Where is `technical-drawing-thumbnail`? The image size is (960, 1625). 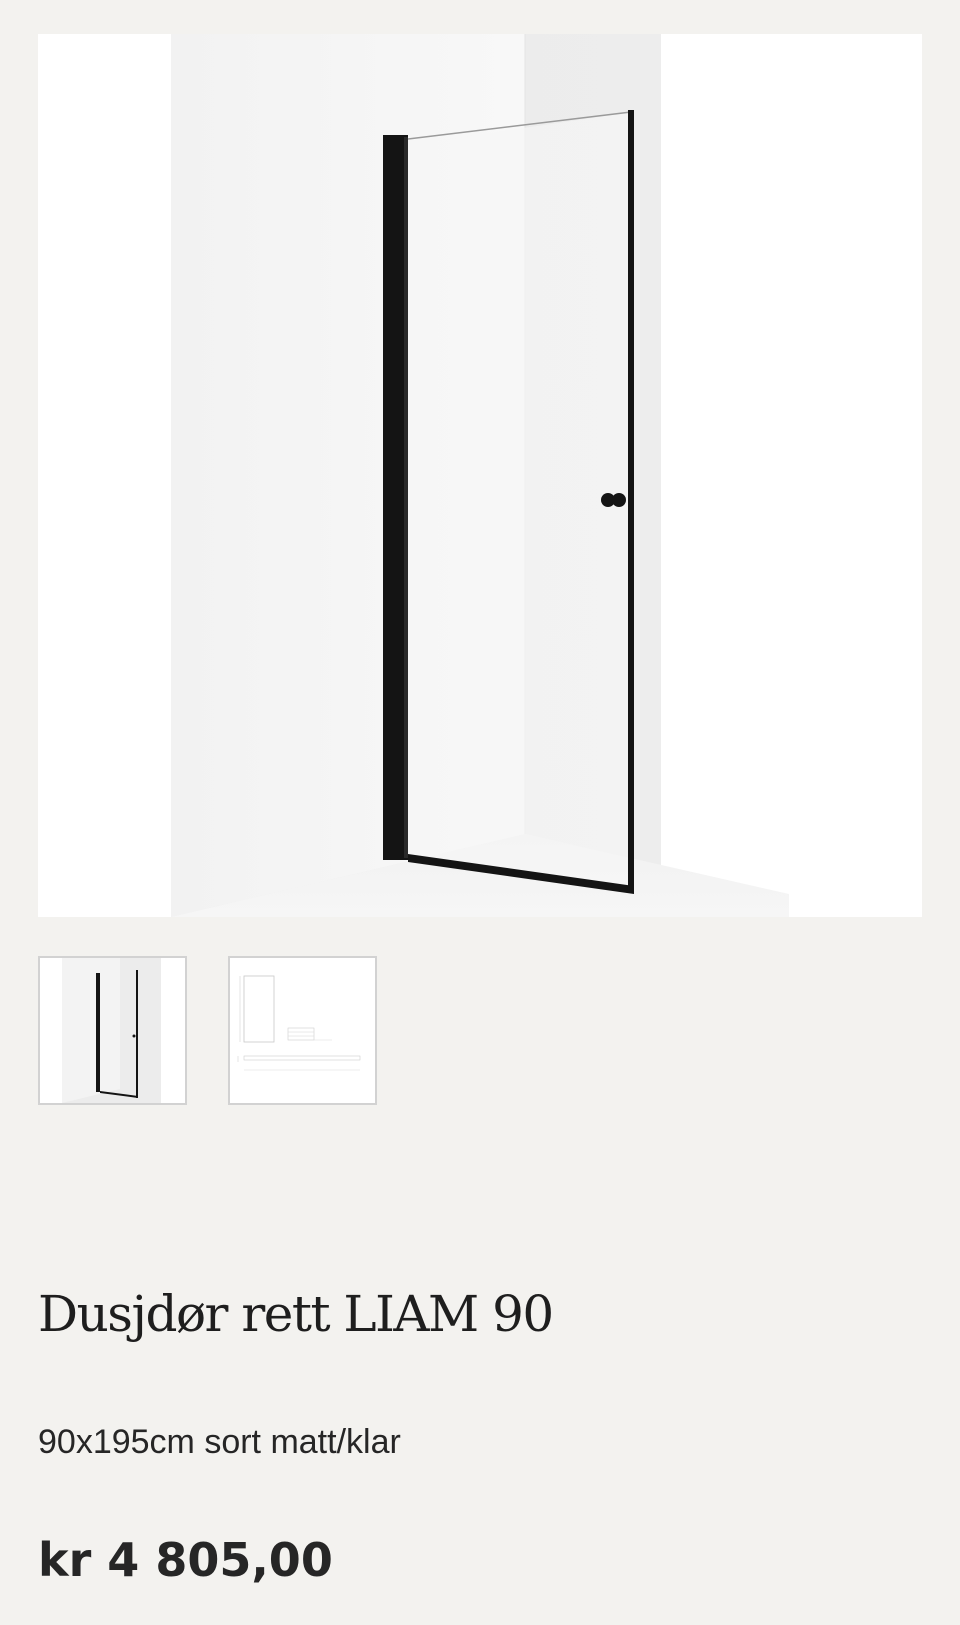 technical-drawing-thumbnail is located at coordinates (302, 1030).